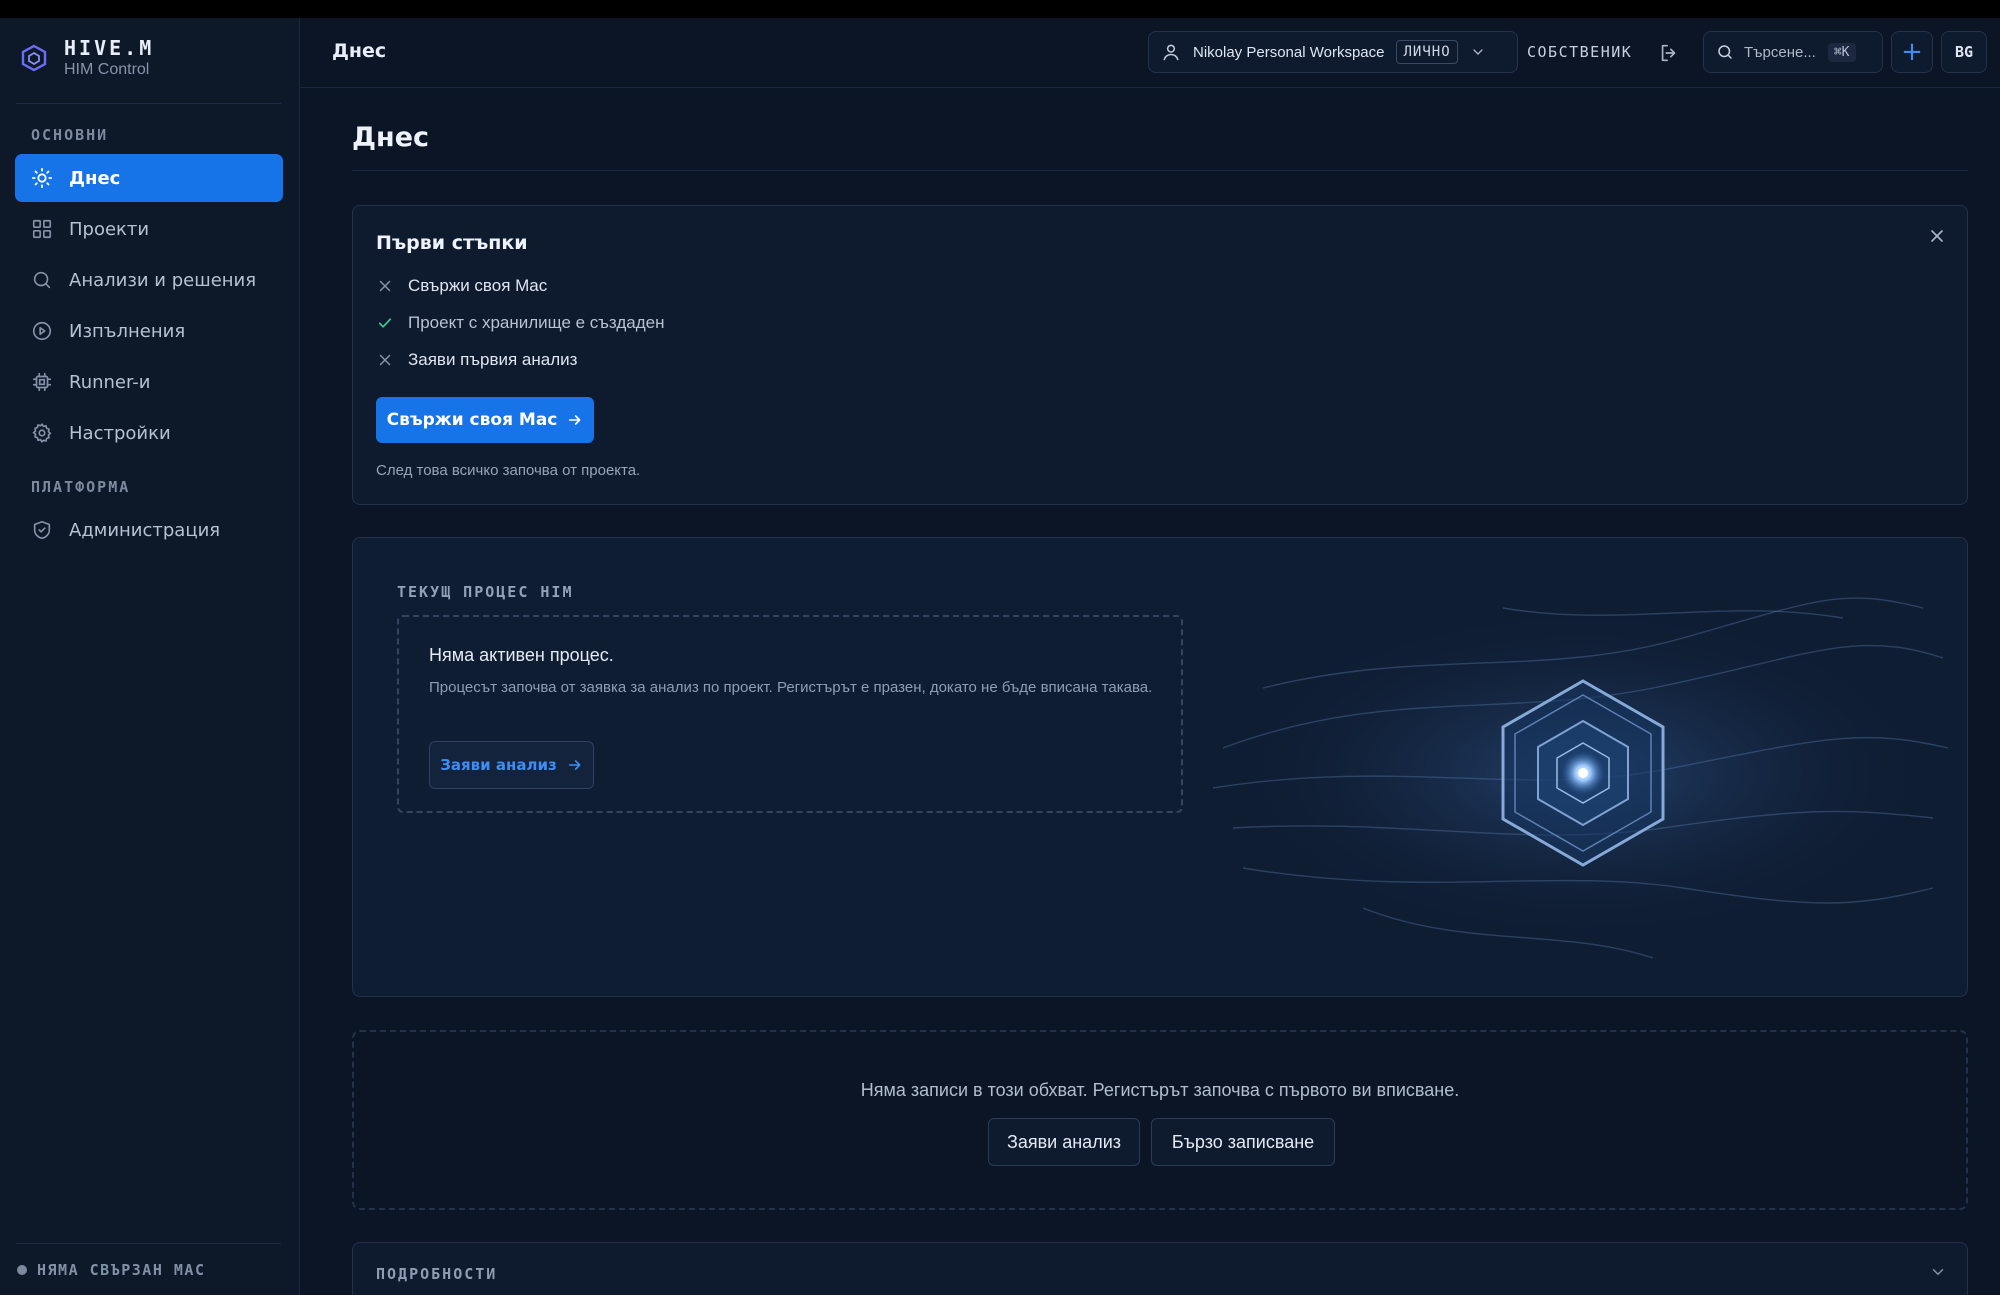 The image size is (2000, 1295). I want to click on brand-title: HIVE.M, so click(109, 48).